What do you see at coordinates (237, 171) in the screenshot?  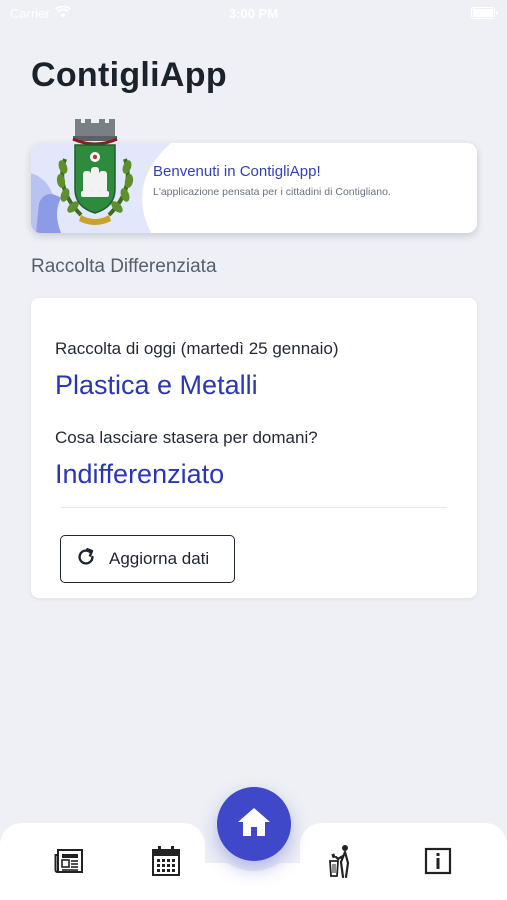 I see `welcome-title: Benvenuti in ContigliApp!` at bounding box center [237, 171].